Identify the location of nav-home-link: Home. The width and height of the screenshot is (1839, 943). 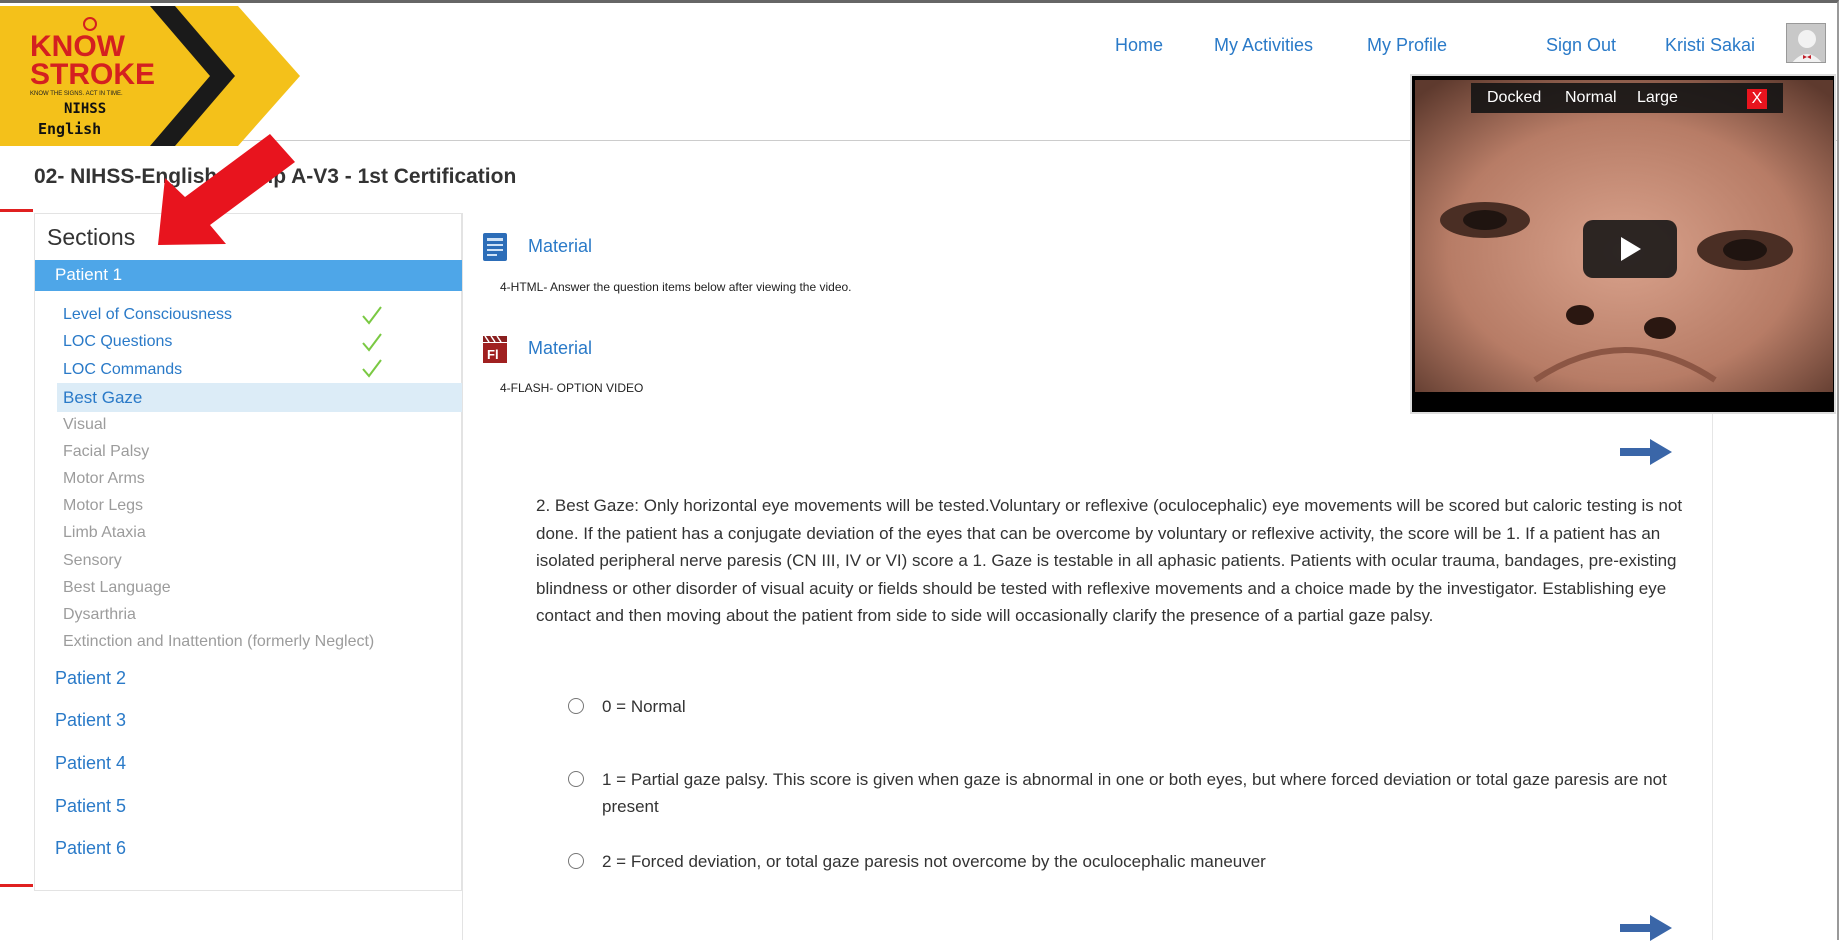
(1139, 45).